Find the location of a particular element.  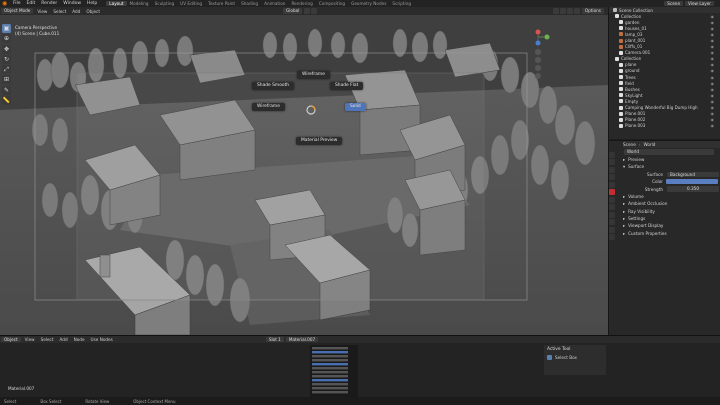

solid-shading-icon is located at coordinates (570, 11).